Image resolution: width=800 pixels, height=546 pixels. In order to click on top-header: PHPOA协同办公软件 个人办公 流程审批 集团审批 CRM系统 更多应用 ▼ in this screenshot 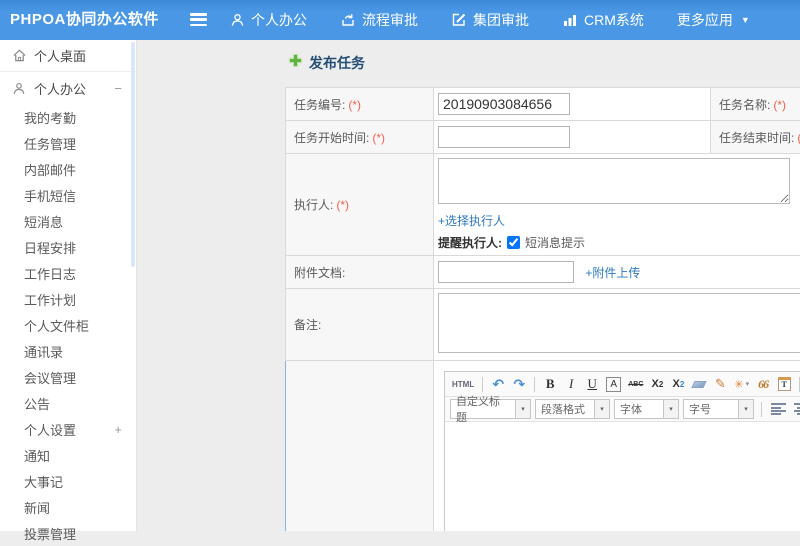, I will do `click(400, 20)`.